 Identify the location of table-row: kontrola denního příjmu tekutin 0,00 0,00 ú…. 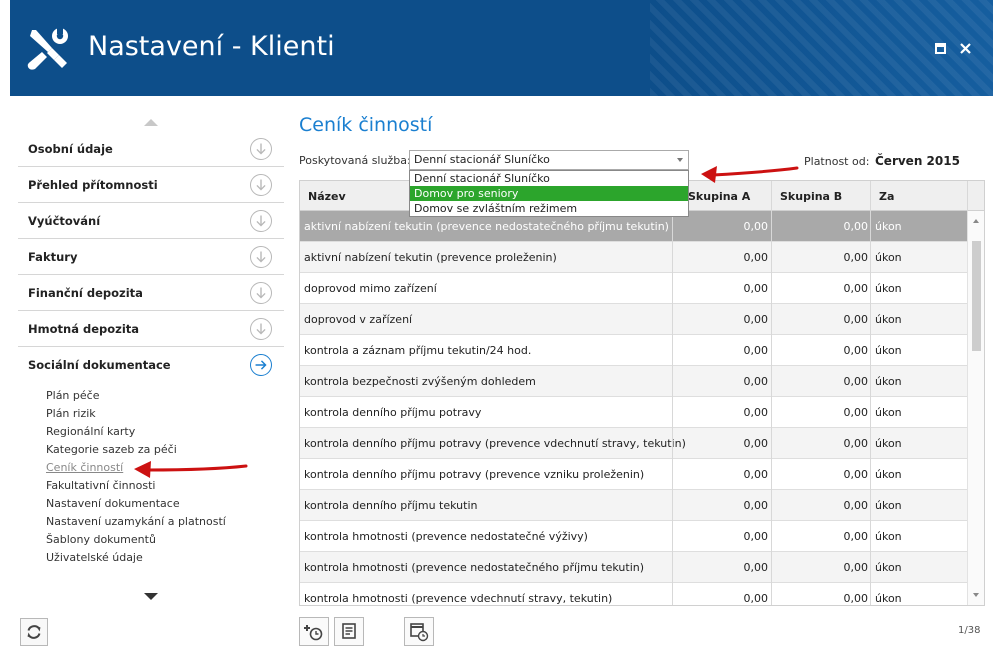
(633, 505).